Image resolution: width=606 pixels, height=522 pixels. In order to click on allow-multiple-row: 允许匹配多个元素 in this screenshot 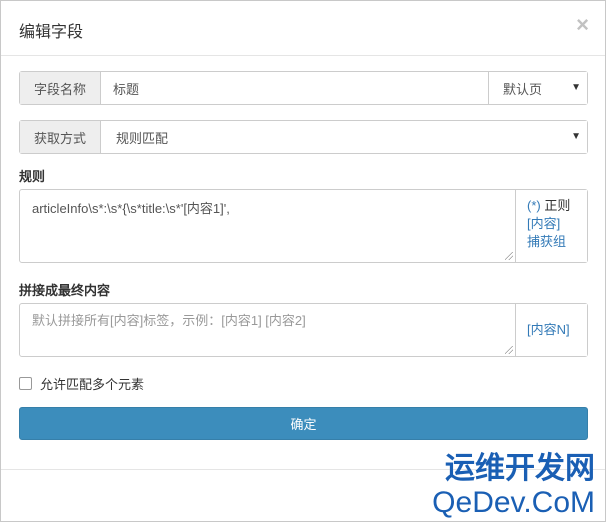, I will do `click(81, 383)`.